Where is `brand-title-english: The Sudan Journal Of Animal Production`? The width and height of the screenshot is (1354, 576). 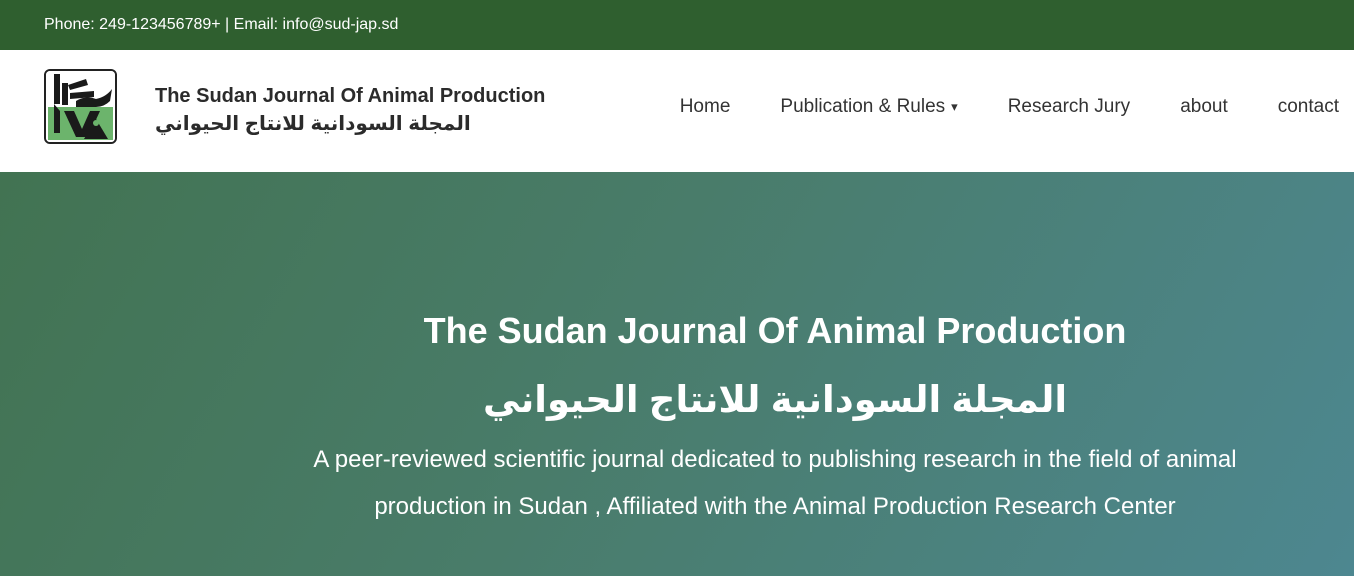 brand-title-english: The Sudan Journal Of Animal Production is located at coordinates (350, 96).